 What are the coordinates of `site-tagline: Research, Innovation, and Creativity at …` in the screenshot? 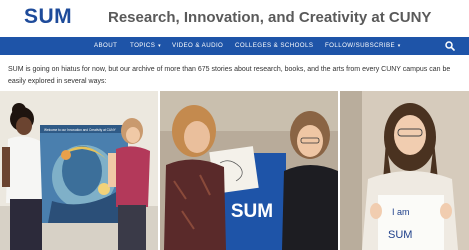 It's located at (270, 17).